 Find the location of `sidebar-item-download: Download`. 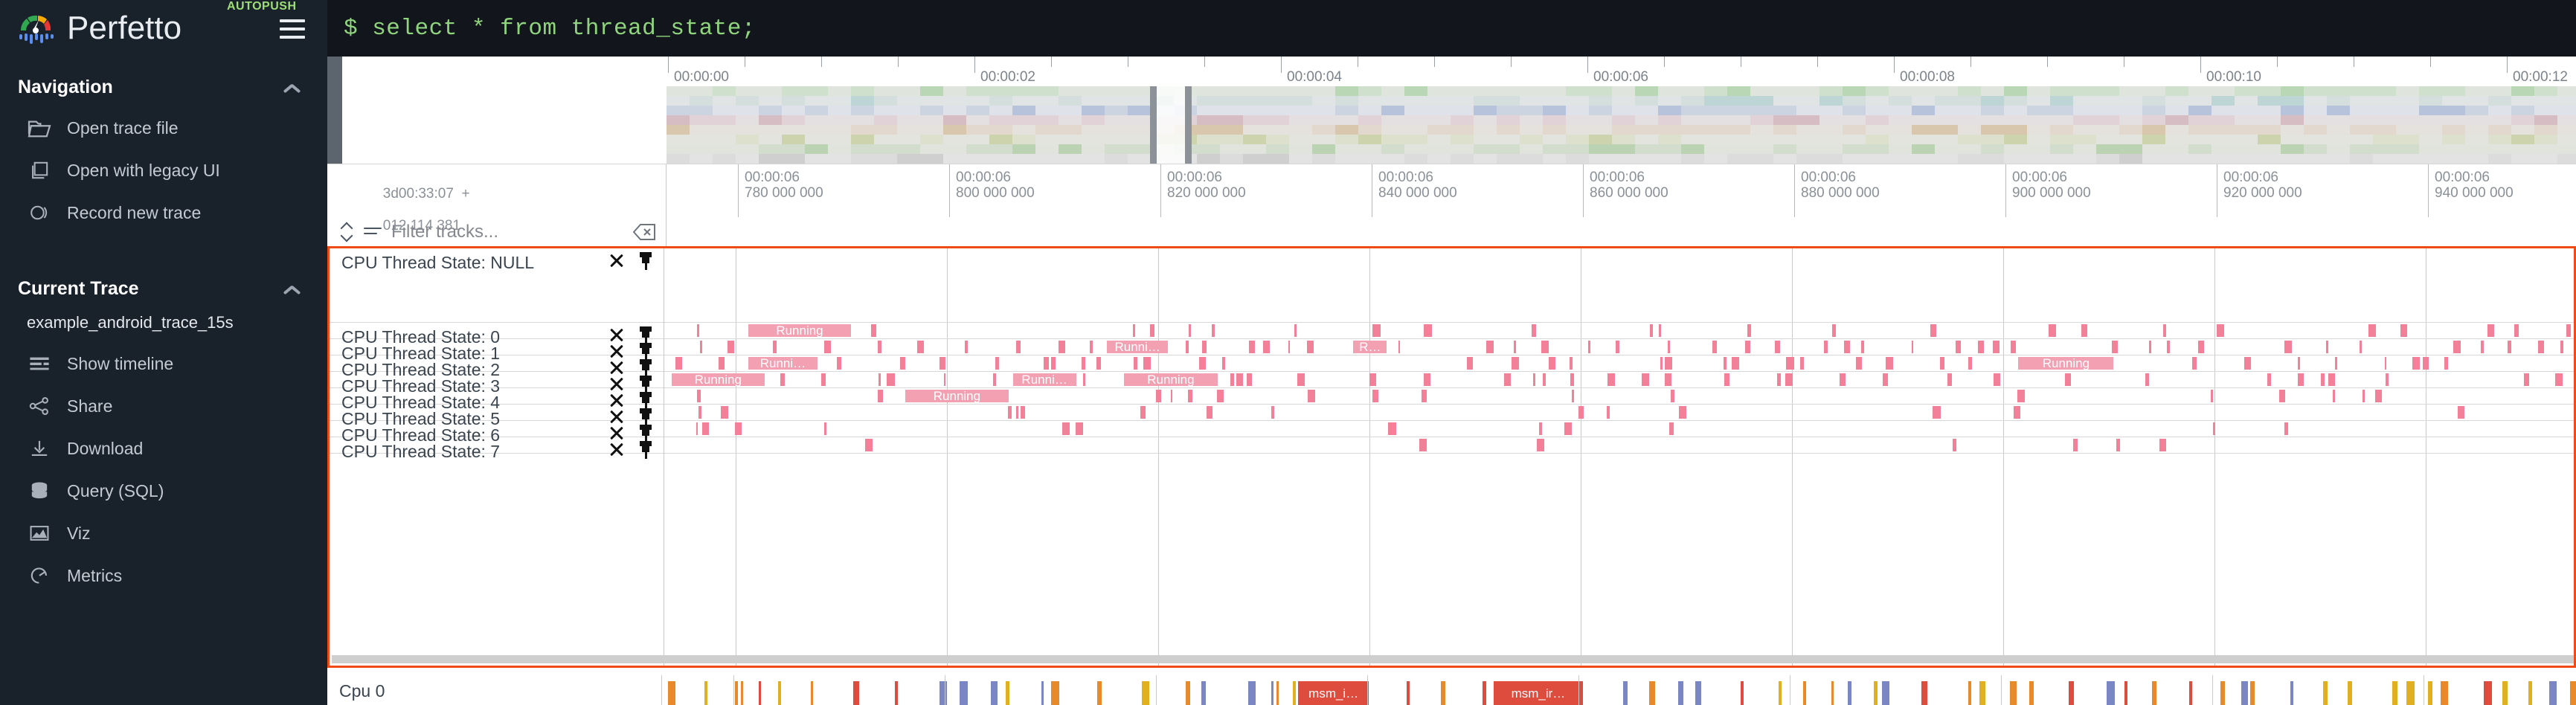

sidebar-item-download: Download is located at coordinates (163, 449).